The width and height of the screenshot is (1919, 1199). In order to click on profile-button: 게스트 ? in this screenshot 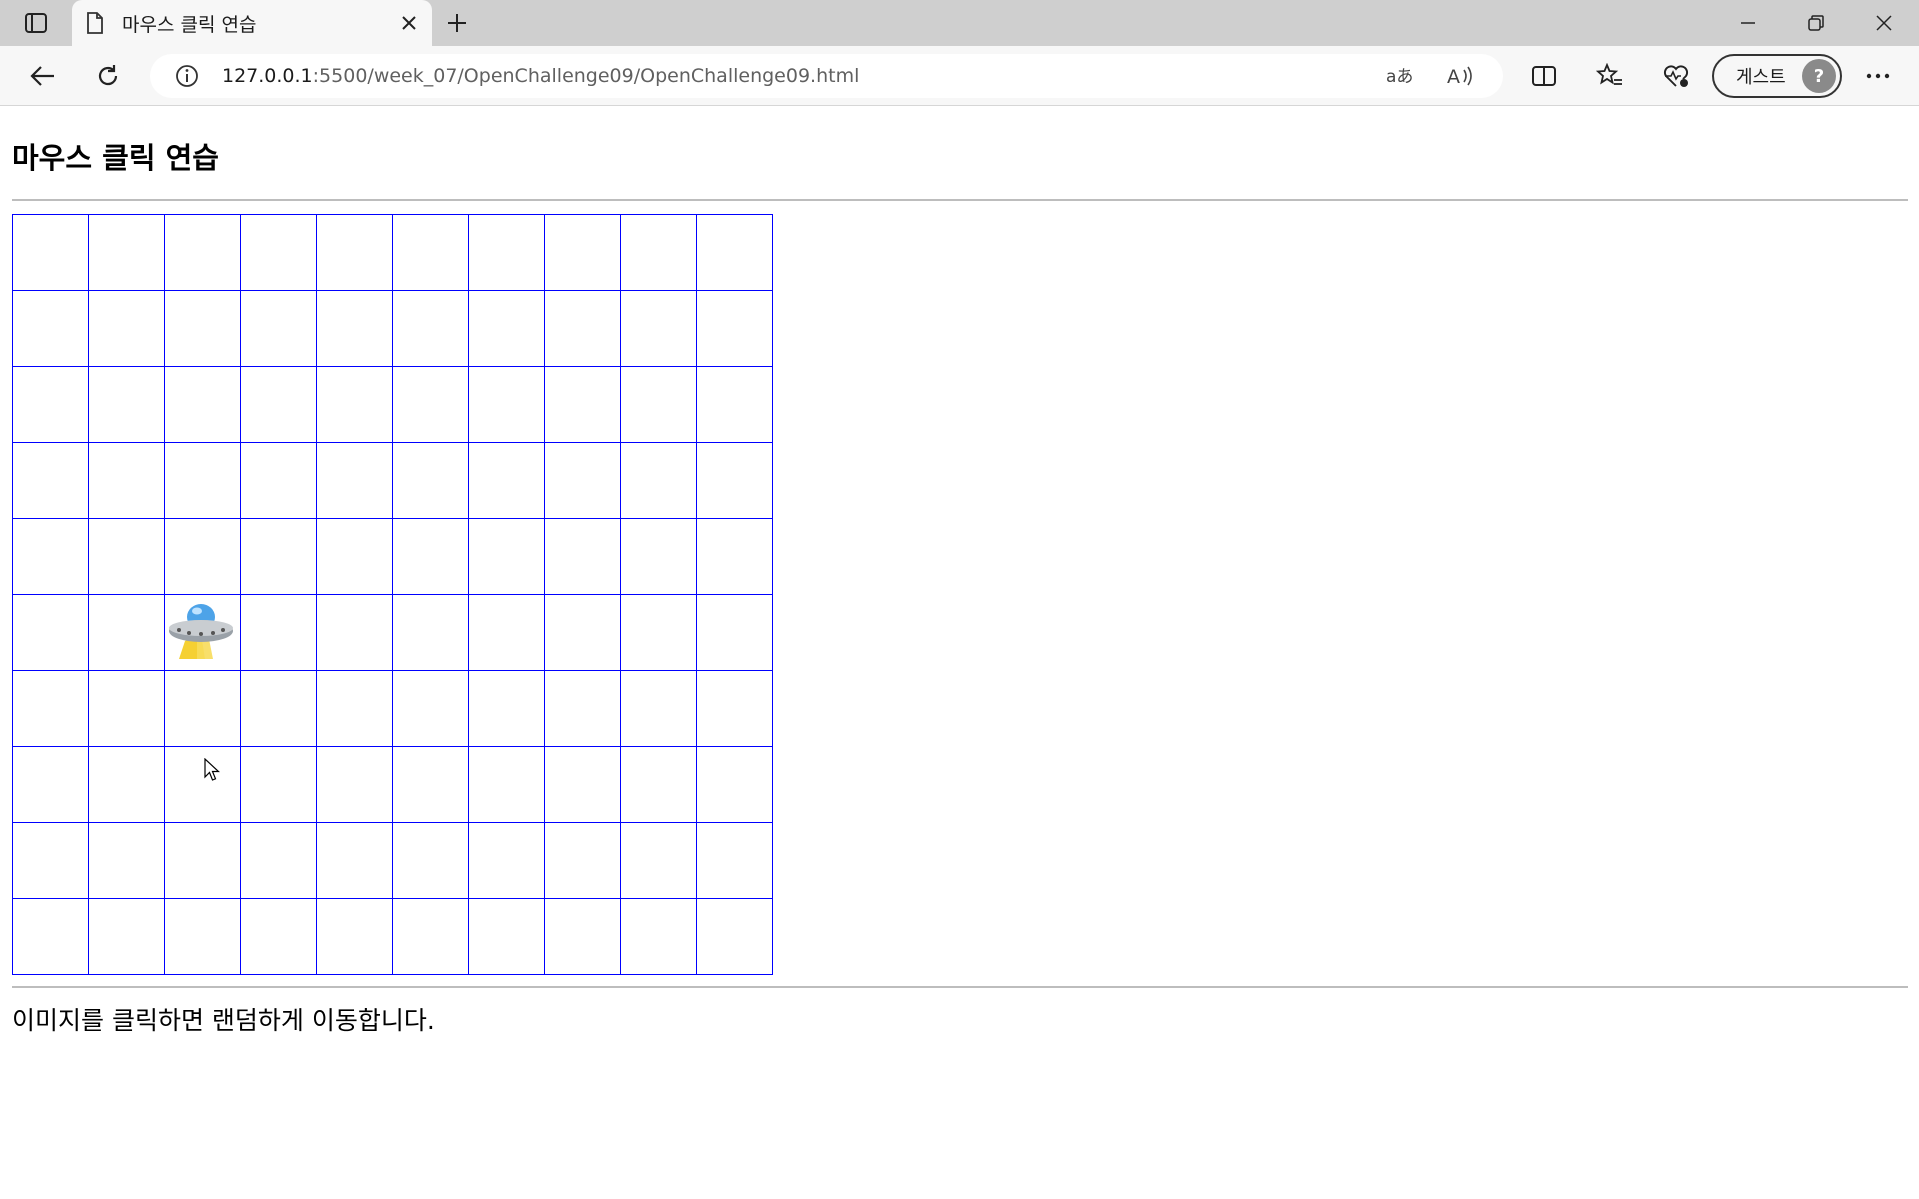, I will do `click(1777, 76)`.